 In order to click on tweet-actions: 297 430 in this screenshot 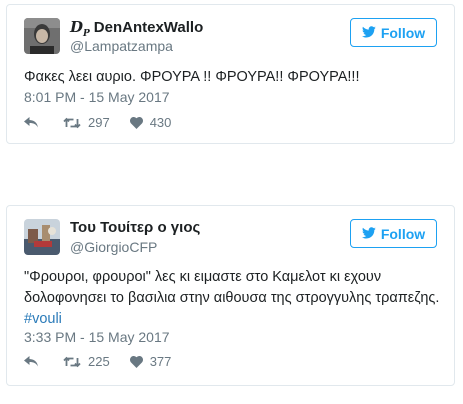, I will do `click(97, 122)`.